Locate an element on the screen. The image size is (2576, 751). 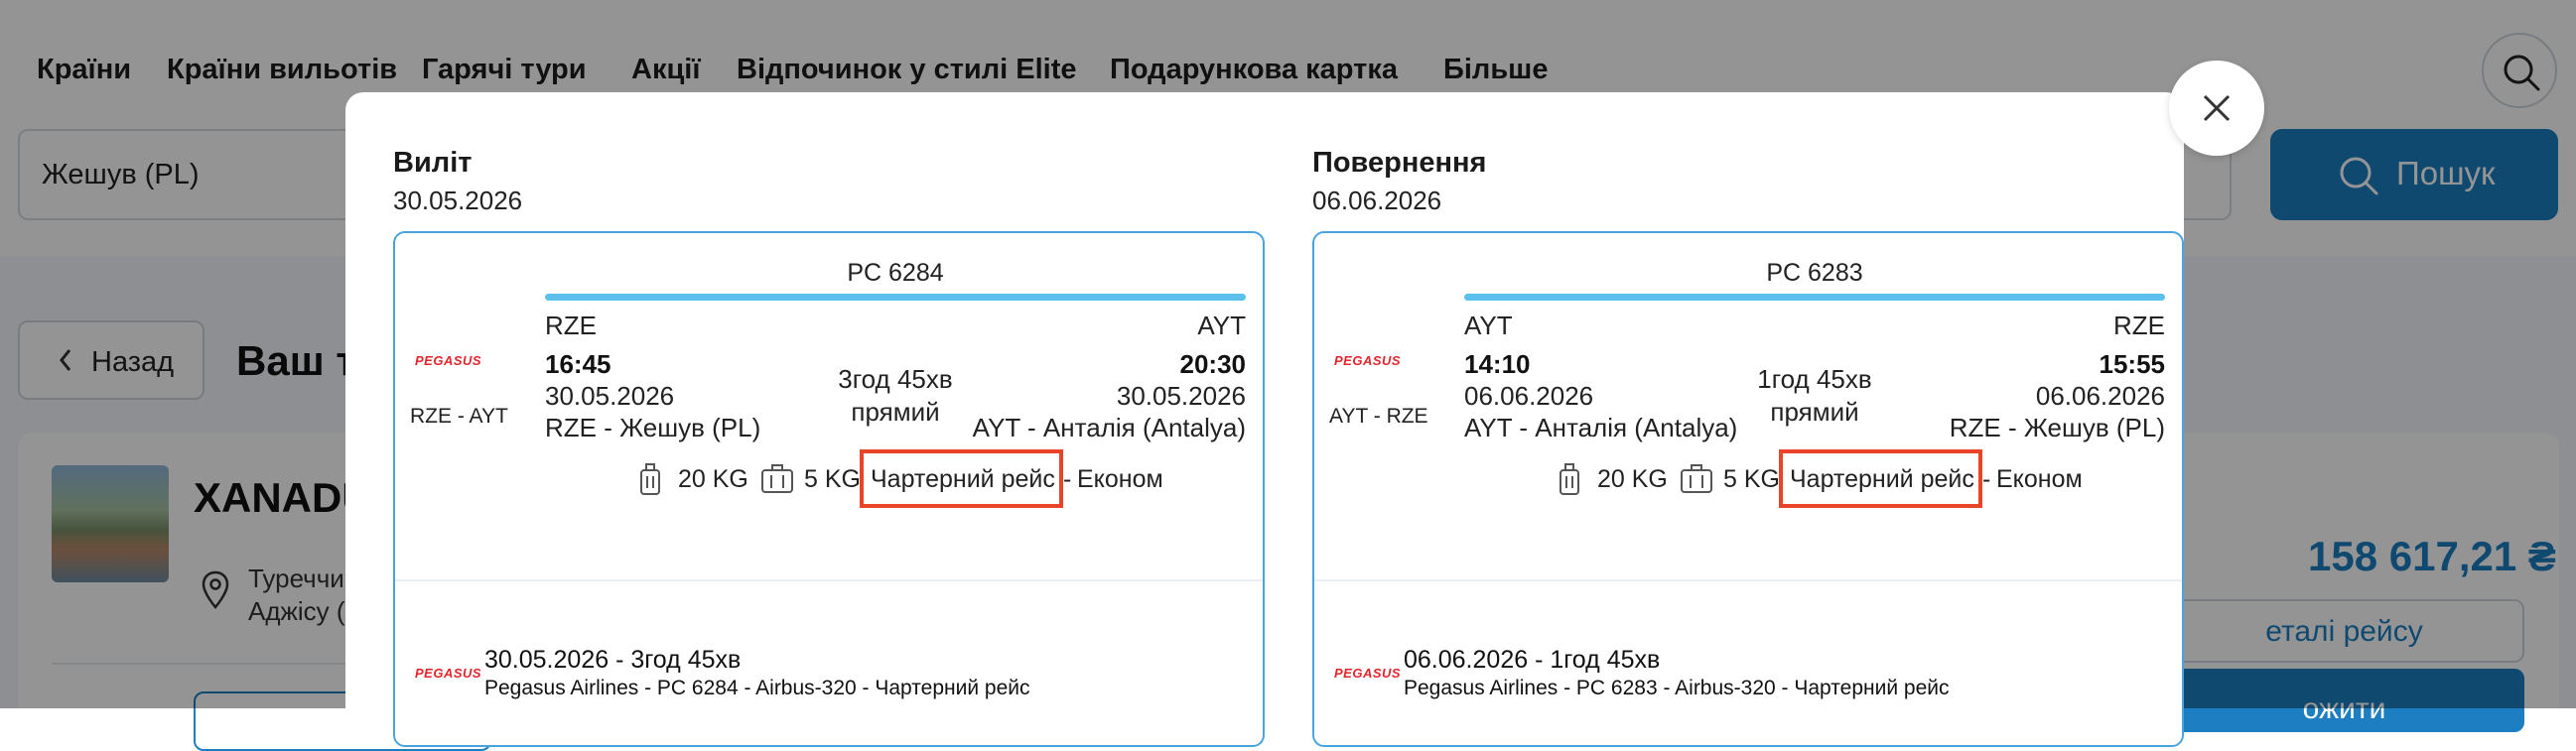
departure-time: 16:45 is located at coordinates (578, 364).